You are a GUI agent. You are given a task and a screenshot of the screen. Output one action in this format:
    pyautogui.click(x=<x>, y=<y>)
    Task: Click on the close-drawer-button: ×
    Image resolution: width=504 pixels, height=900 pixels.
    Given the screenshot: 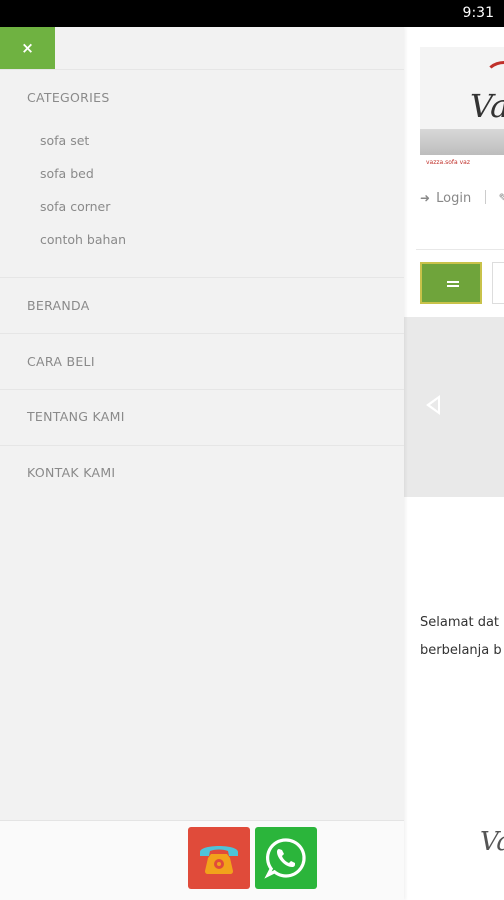 What is the action you would take?
    pyautogui.click(x=27, y=48)
    